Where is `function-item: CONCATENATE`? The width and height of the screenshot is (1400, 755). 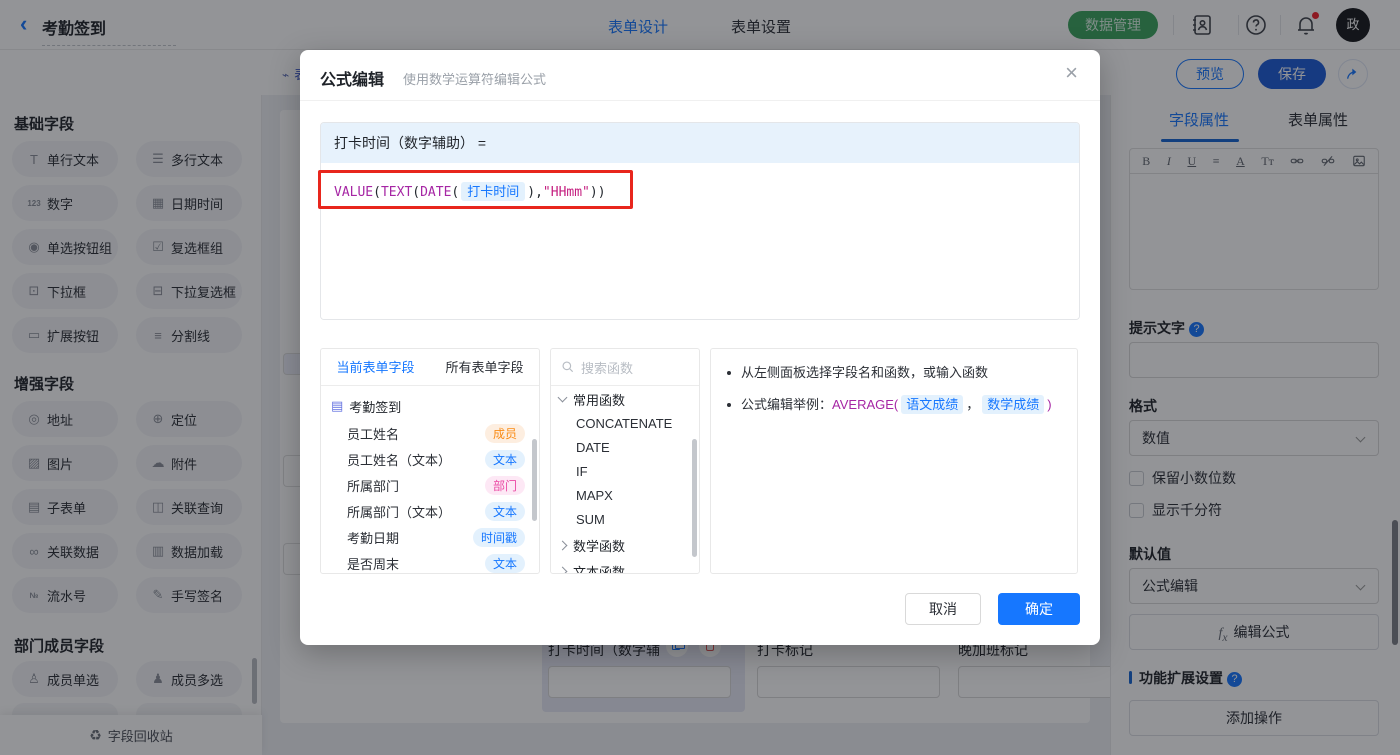 function-item: CONCATENATE is located at coordinates (625, 424).